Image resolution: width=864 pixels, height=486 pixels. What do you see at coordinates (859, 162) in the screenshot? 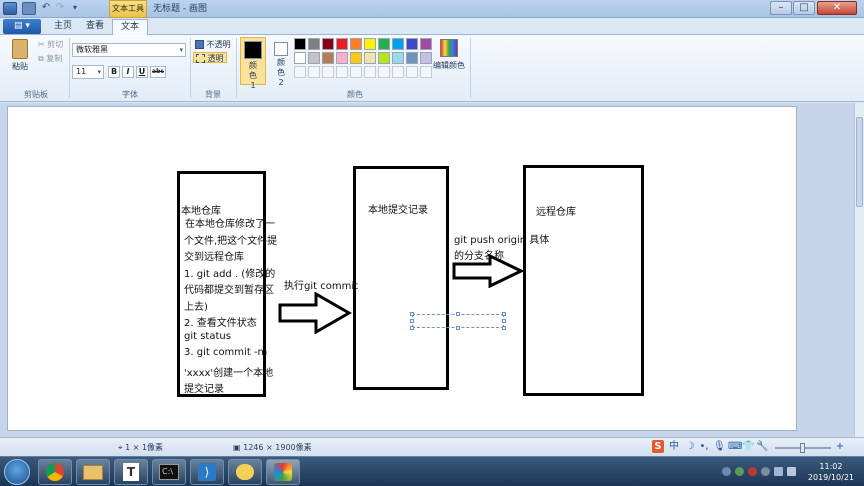
I see `scroll-thumb` at bounding box center [859, 162].